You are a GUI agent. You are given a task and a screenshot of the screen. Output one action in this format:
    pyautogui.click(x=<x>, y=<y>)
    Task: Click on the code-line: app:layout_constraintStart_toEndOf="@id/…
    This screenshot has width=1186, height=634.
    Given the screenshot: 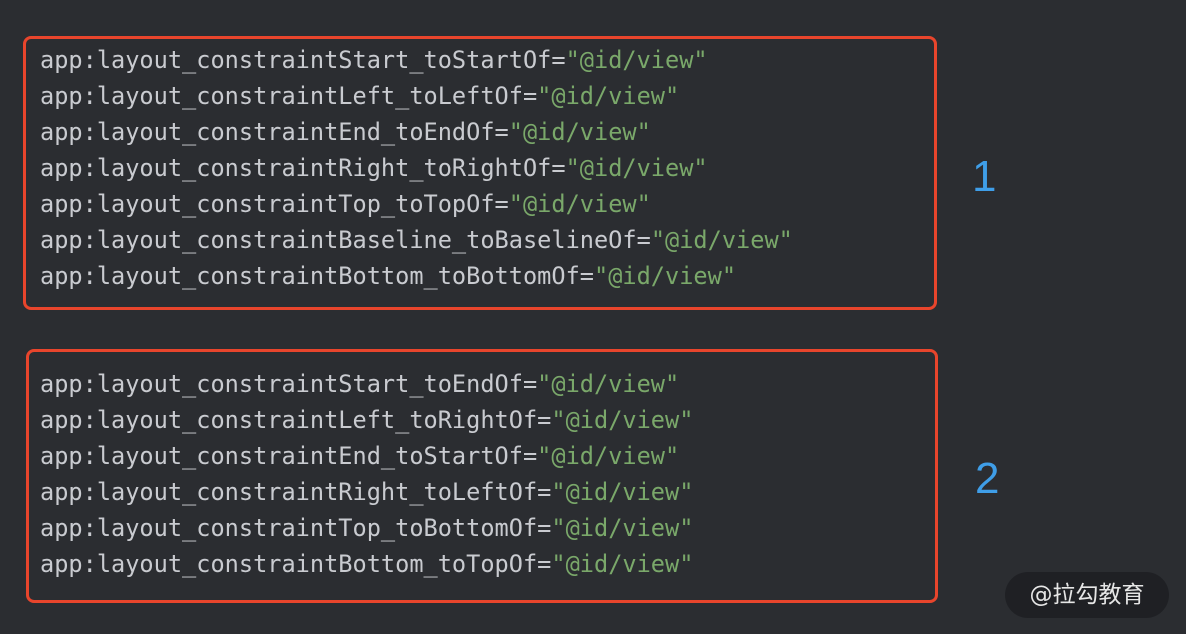 What is the action you would take?
    pyautogui.click(x=366, y=384)
    